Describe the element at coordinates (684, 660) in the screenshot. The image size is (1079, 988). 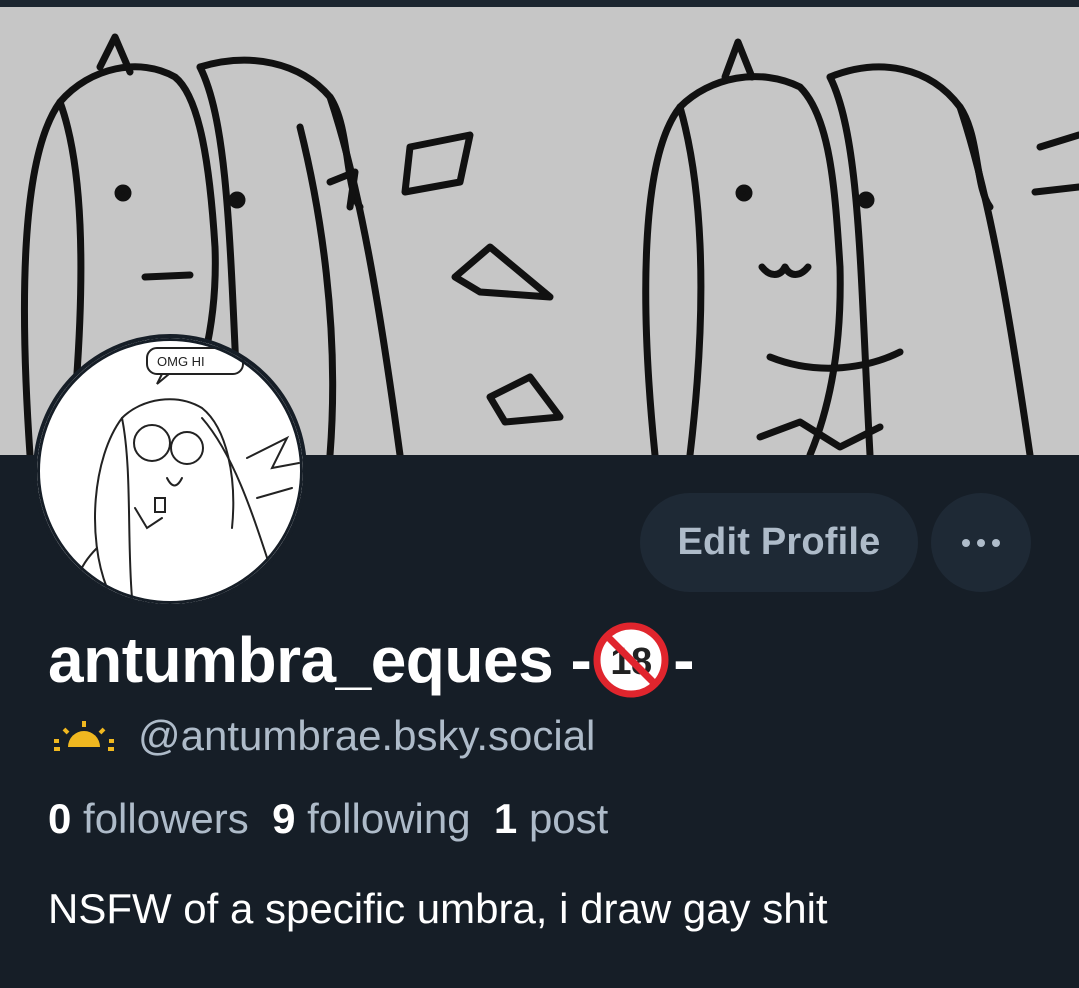
I see `display-name-suffix: -` at that location.